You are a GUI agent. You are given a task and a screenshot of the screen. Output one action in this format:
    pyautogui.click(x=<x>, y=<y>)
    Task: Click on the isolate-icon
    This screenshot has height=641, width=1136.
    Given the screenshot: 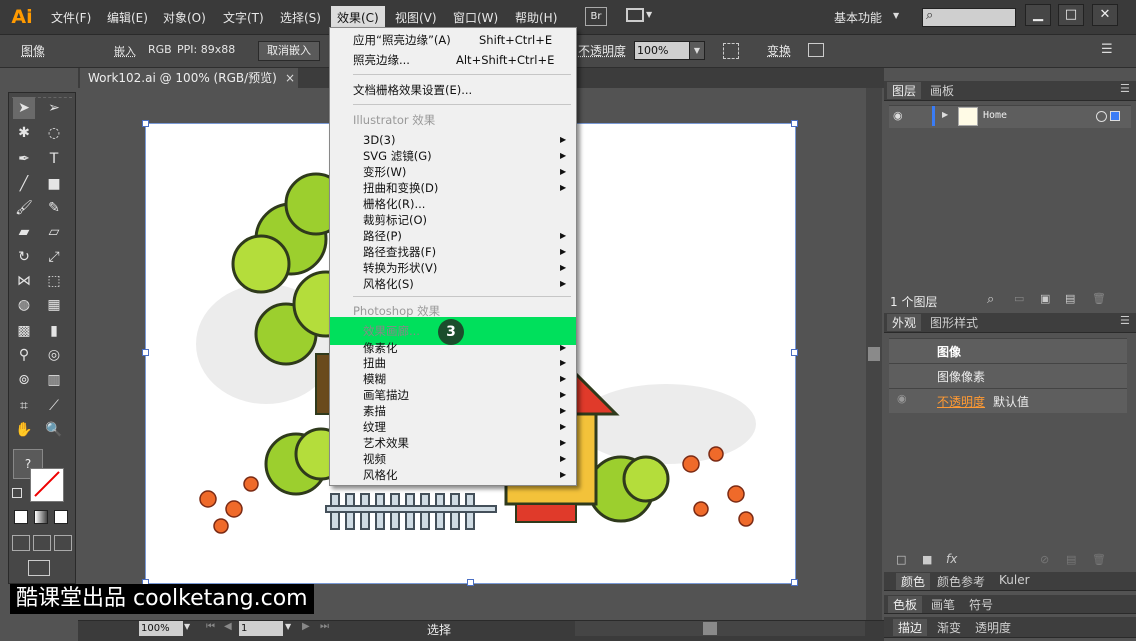 What is the action you would take?
    pyautogui.click(x=816, y=50)
    